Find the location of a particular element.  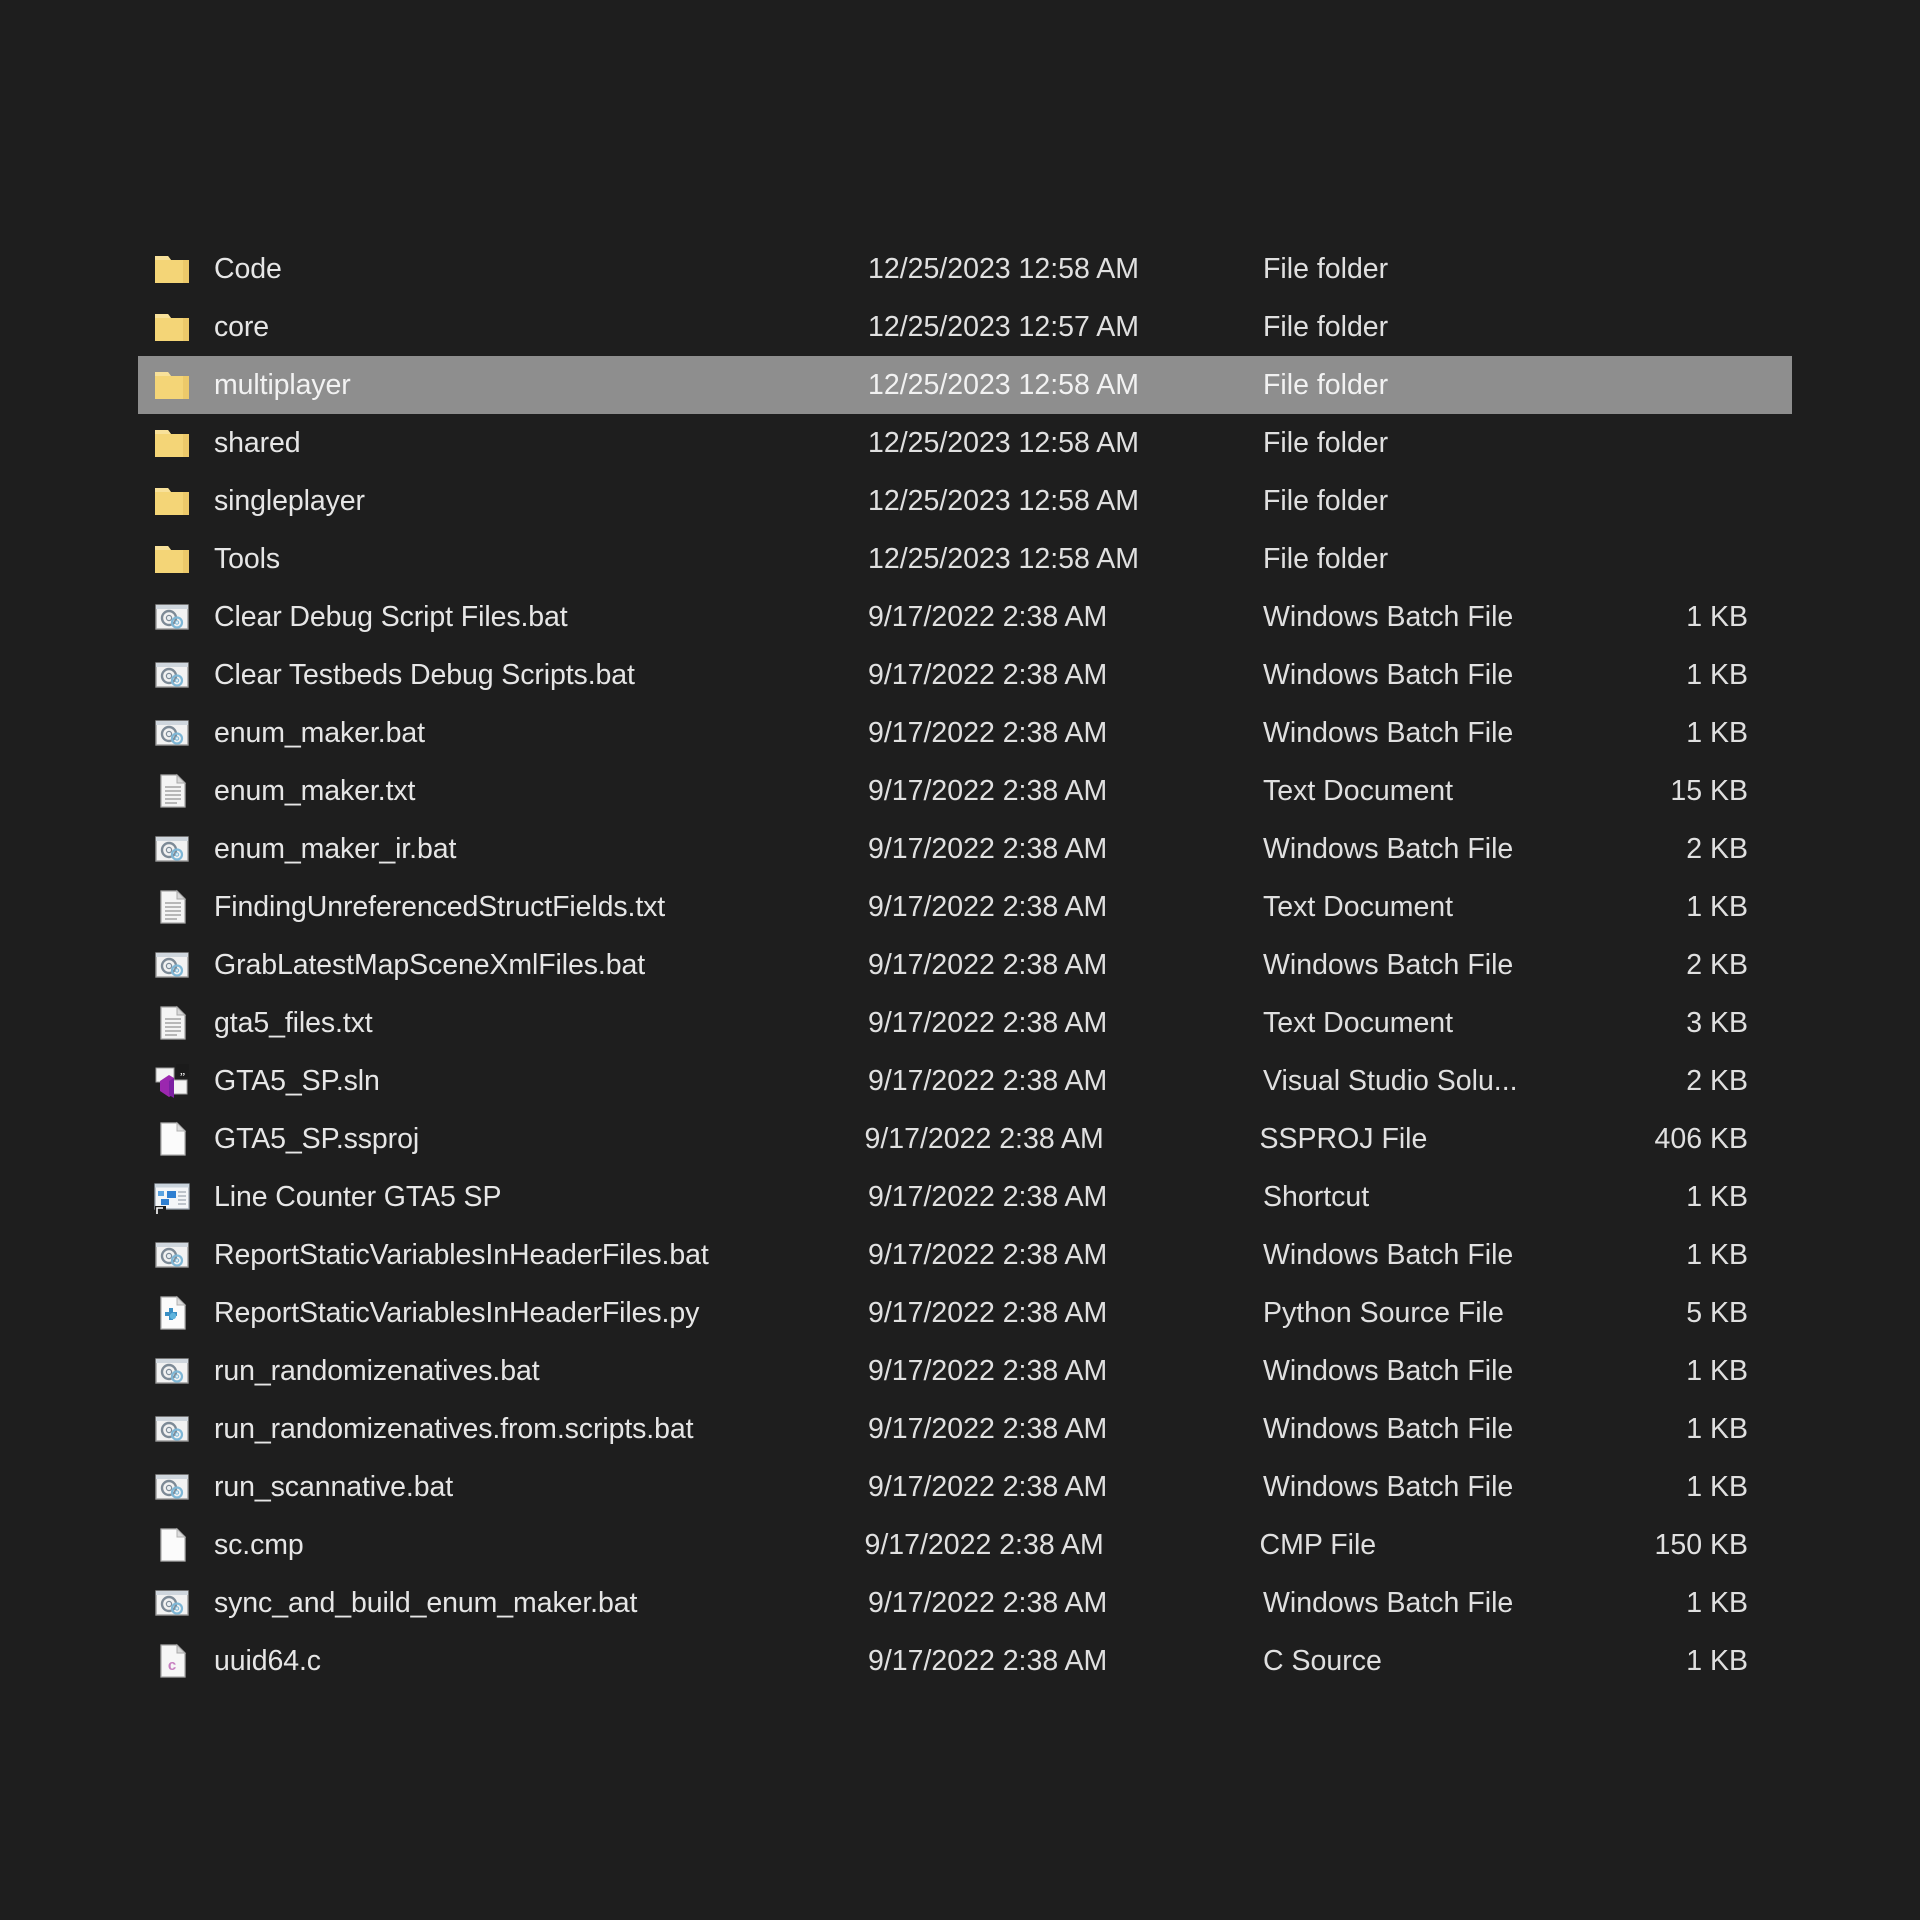

file-row: c uuid64.c 9/17/2022 2:38 AM C Source 1 KB is located at coordinates (965, 1661).